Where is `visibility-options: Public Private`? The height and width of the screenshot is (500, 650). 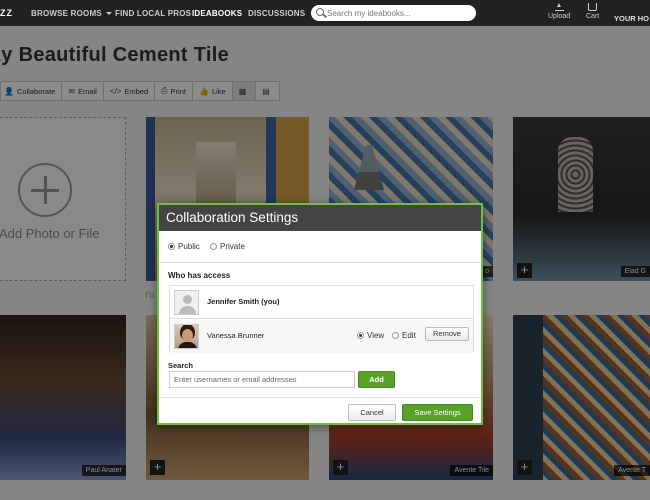
visibility-options: Public Private is located at coordinates (210, 246).